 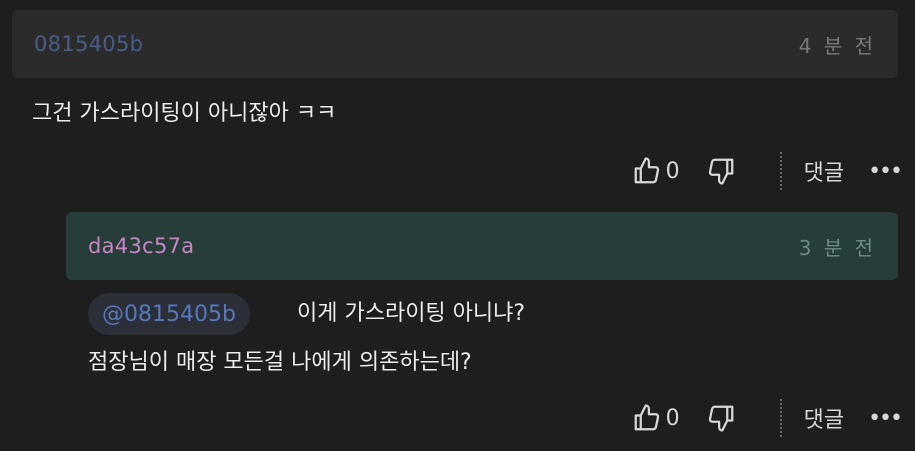 I want to click on comment-1-text: 그건 가스라이팅이 아니잖아 ㅋㅋ, so click(x=184, y=113).